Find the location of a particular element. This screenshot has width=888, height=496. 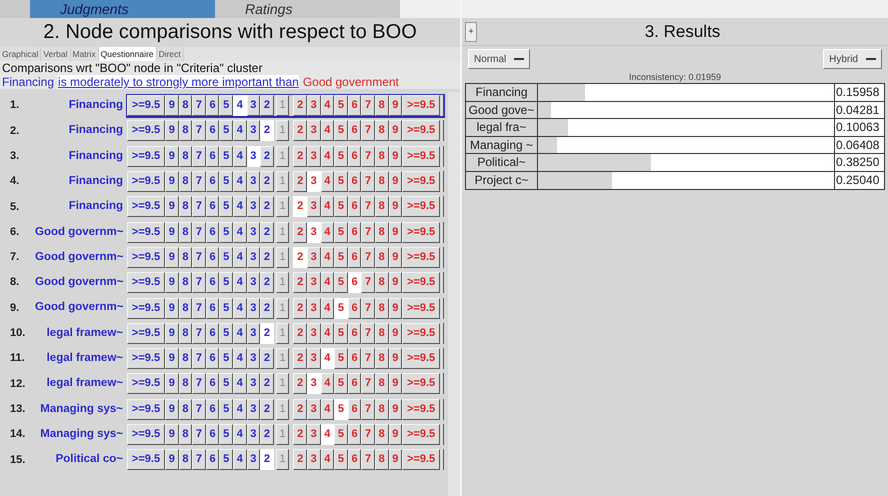

top-tab: Judgments is located at coordinates (122, 9).